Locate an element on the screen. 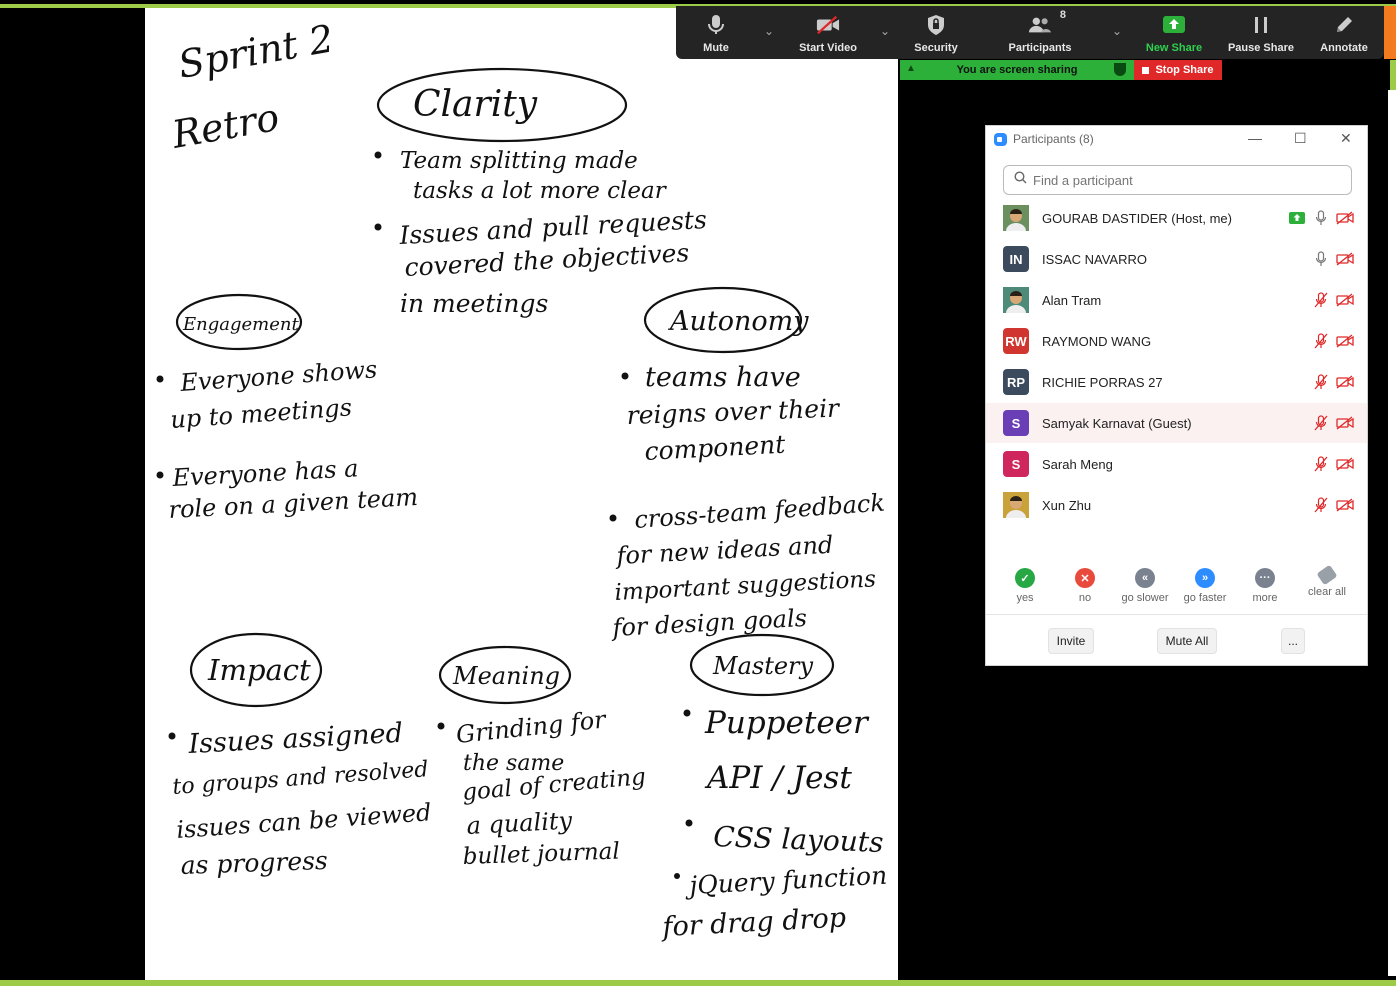  reaction-label: no is located at coordinates (1085, 598).